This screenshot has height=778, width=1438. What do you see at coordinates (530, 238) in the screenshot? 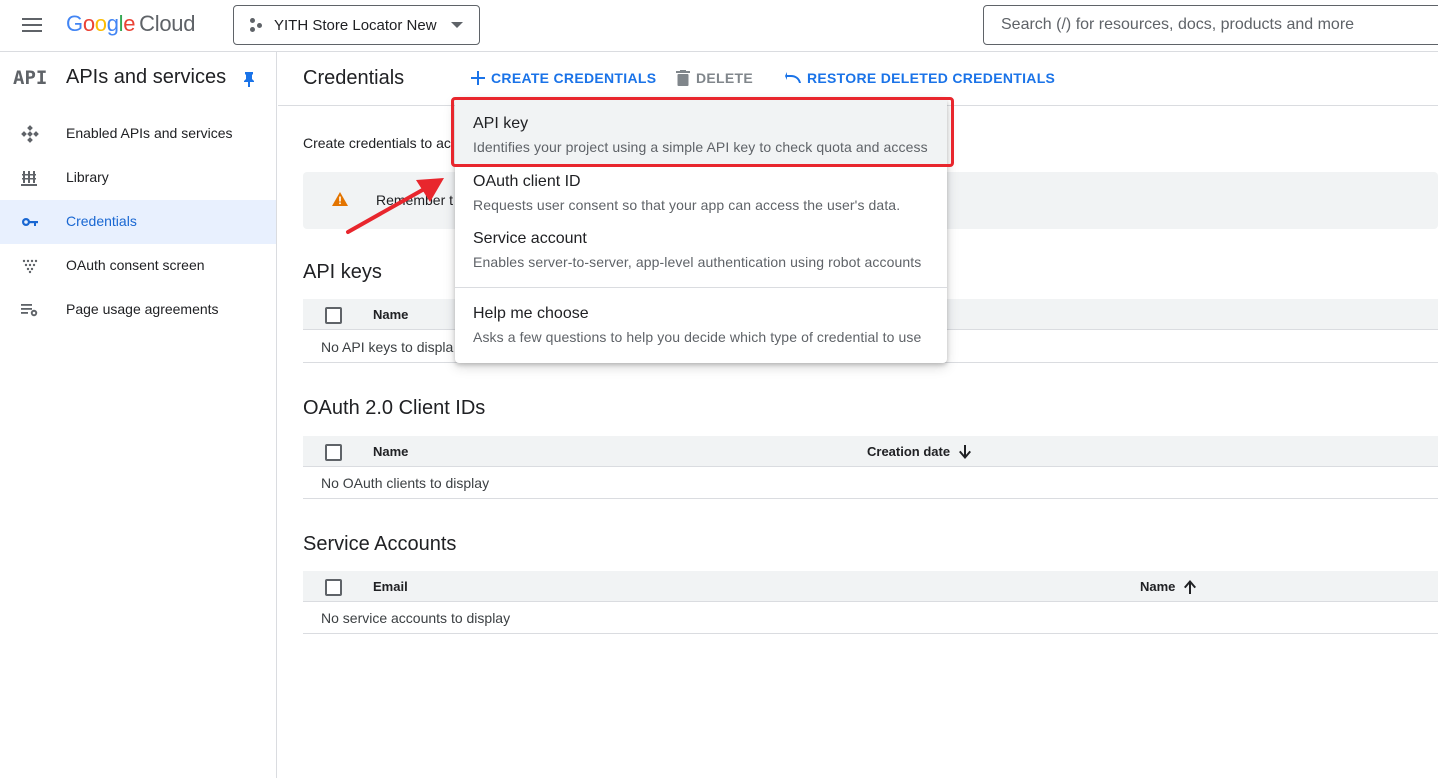
I see `menu-item-title: Service account` at bounding box center [530, 238].